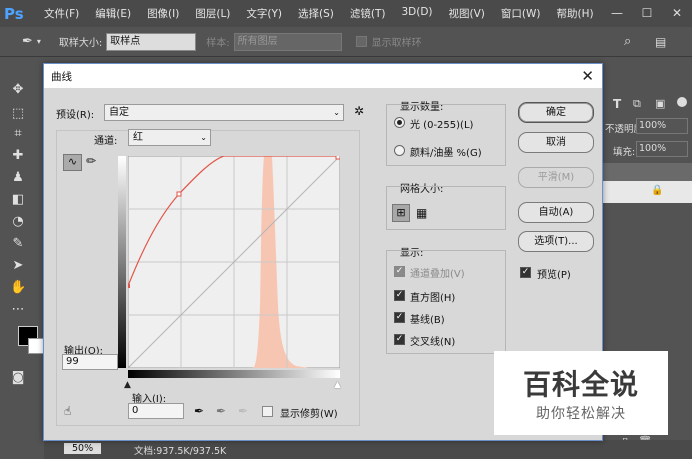  I want to click on tool-preset-chevron-icon: ▾, so click(39, 41).